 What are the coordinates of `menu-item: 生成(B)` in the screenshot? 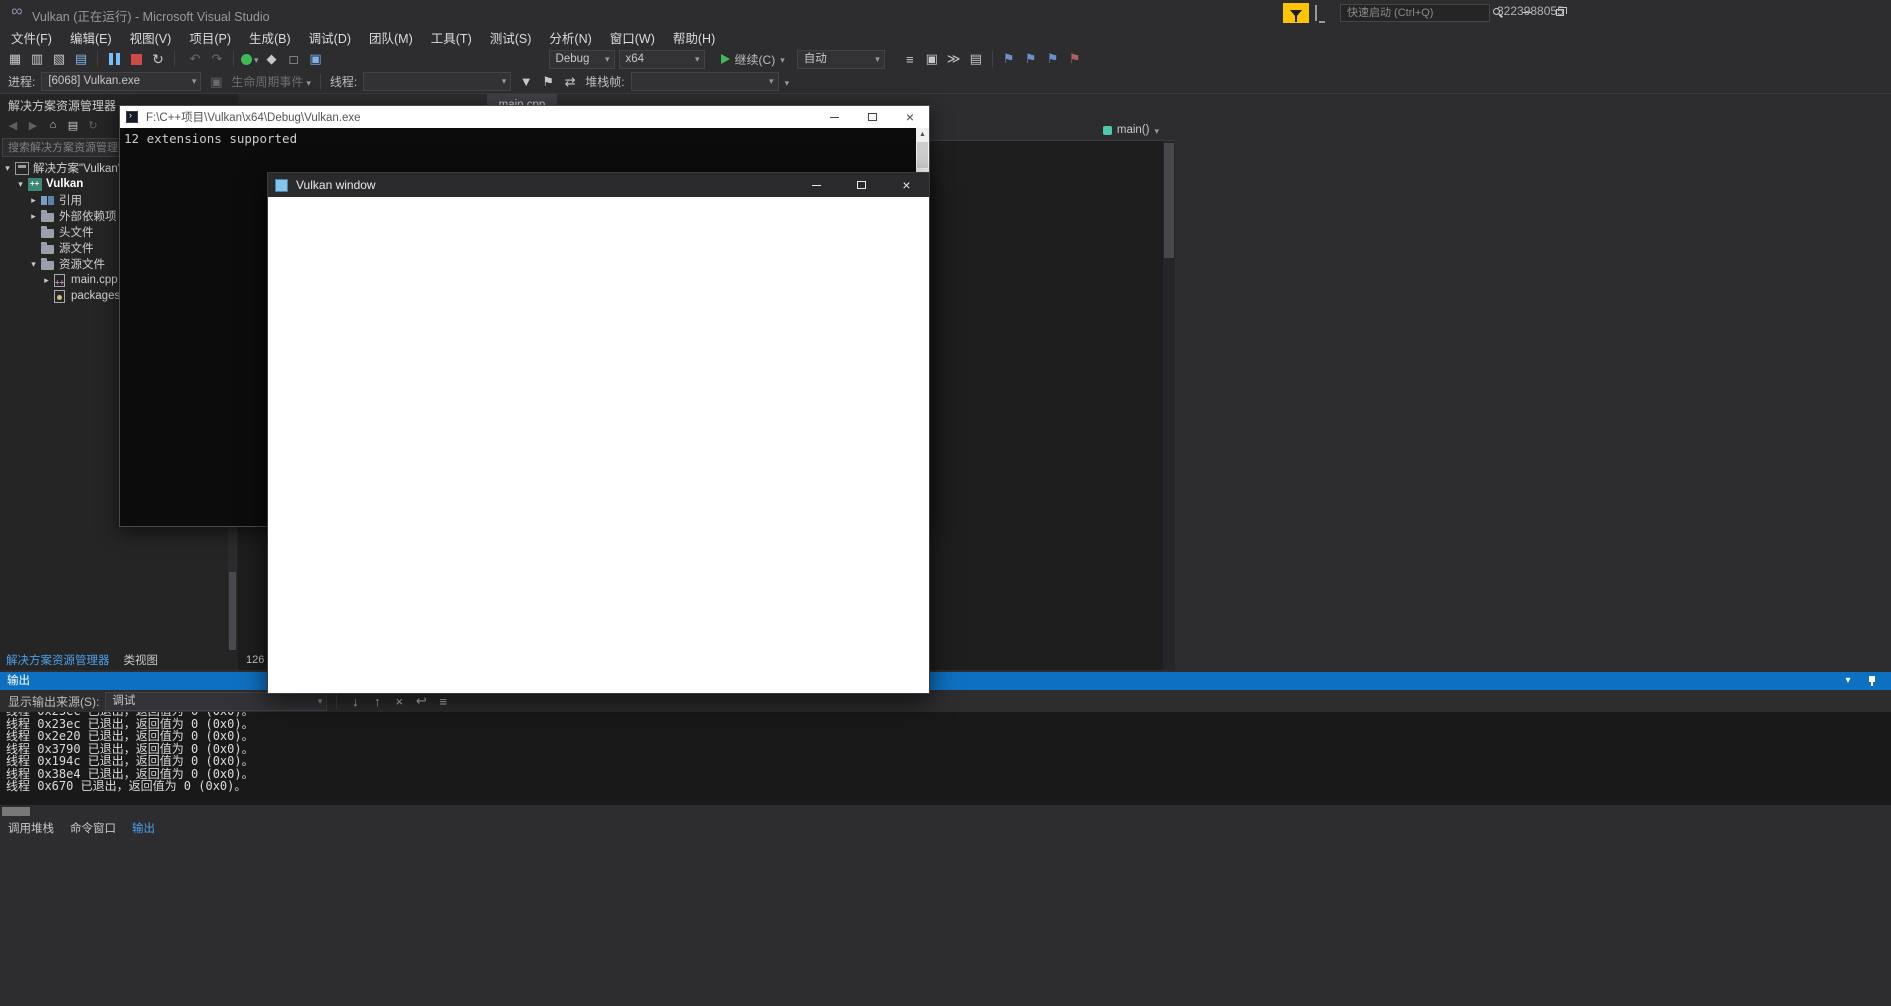 It's located at (270, 37).